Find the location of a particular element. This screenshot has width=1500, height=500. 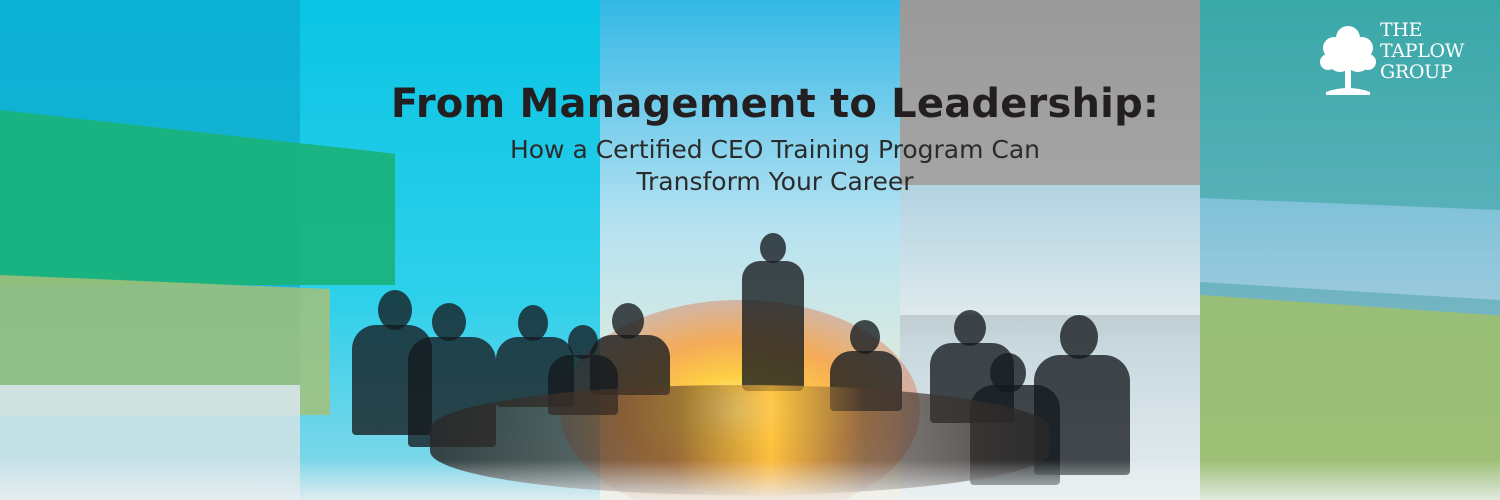

bottom-fade is located at coordinates (750, 480).